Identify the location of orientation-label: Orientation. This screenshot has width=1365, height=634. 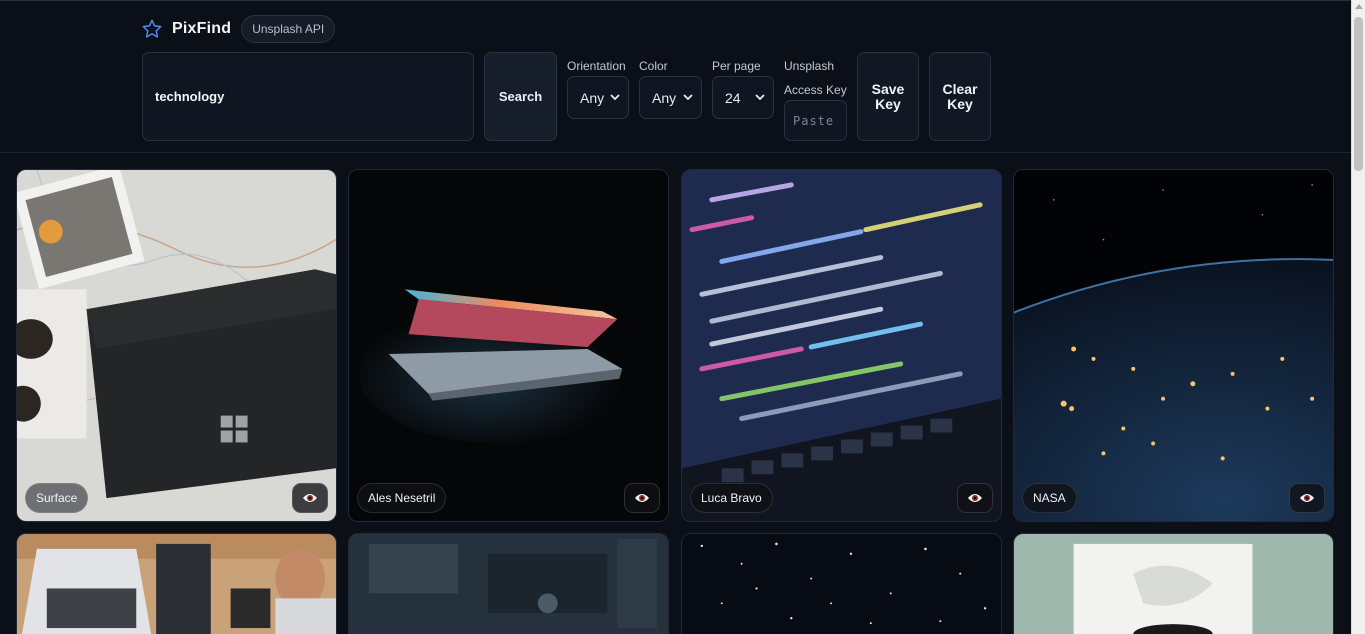
(596, 66).